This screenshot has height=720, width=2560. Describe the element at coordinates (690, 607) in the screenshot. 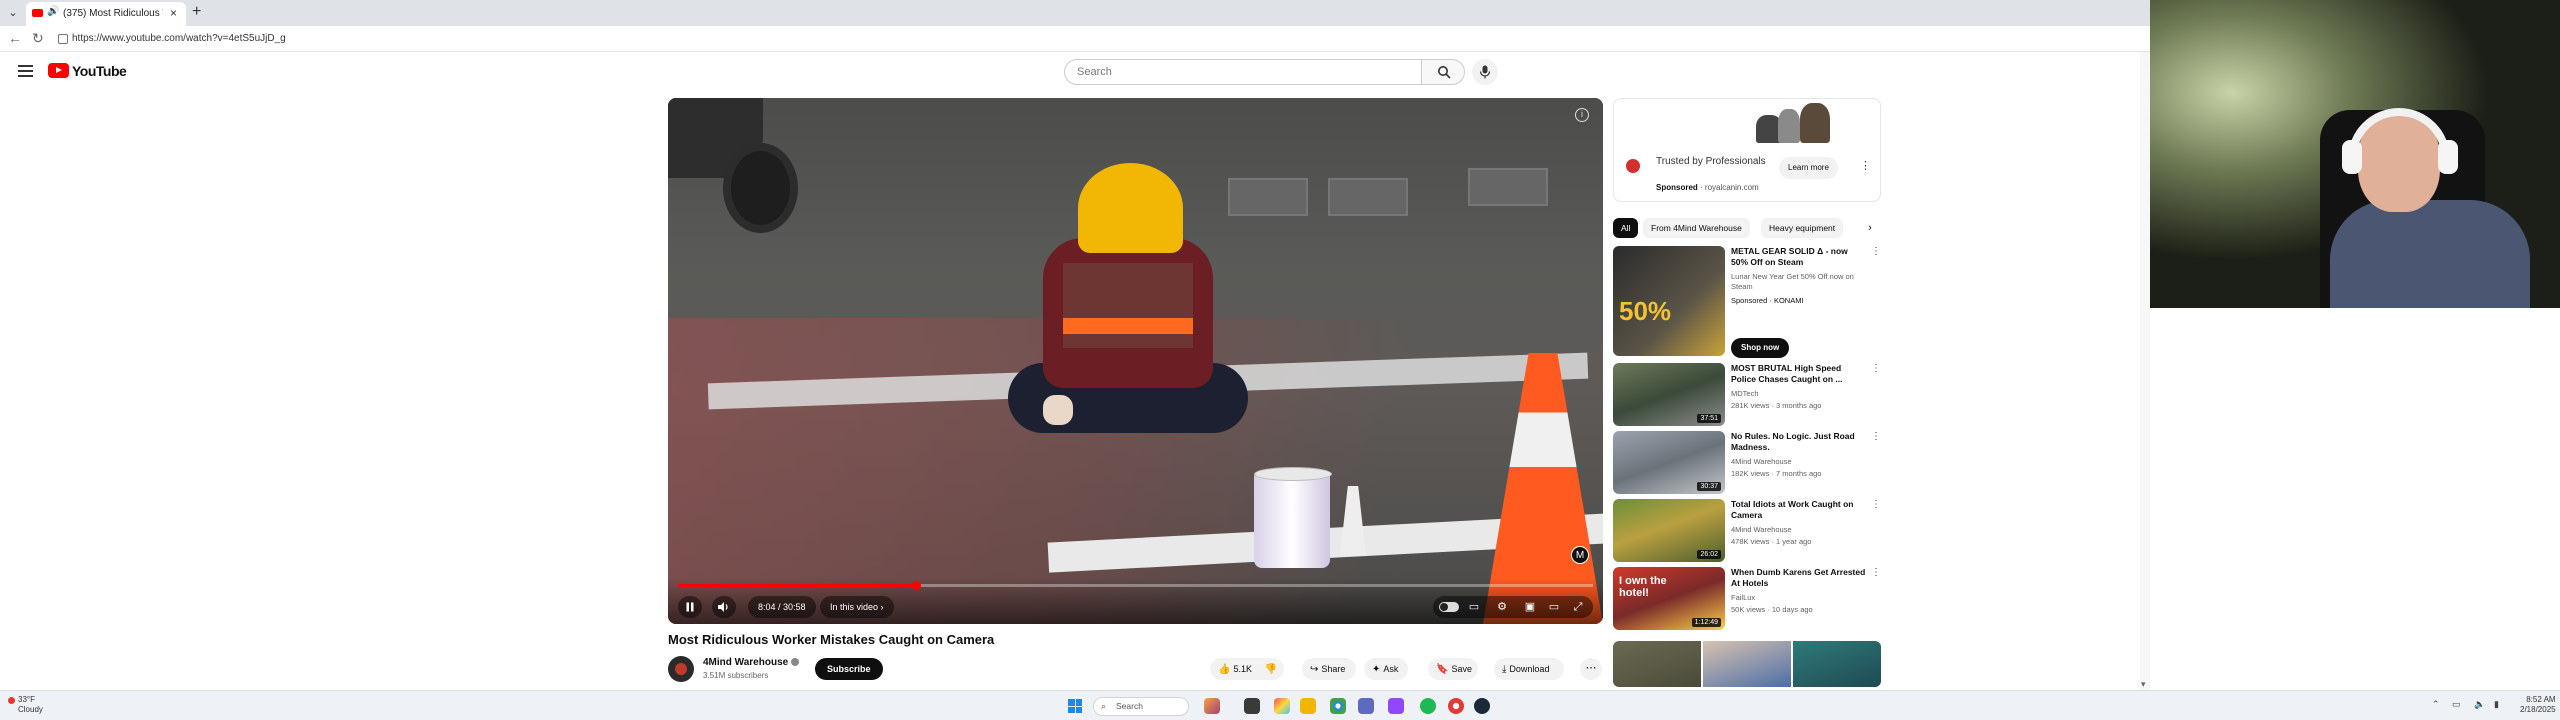

I see `pause-button` at that location.